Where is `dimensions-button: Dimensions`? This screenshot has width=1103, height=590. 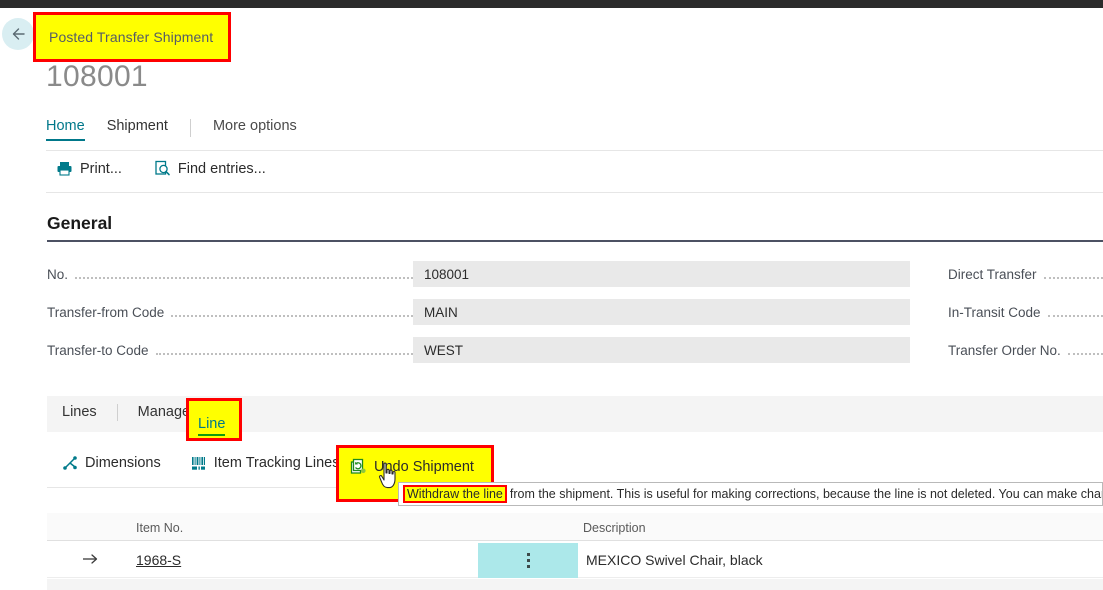
dimensions-button: Dimensions is located at coordinates (111, 463).